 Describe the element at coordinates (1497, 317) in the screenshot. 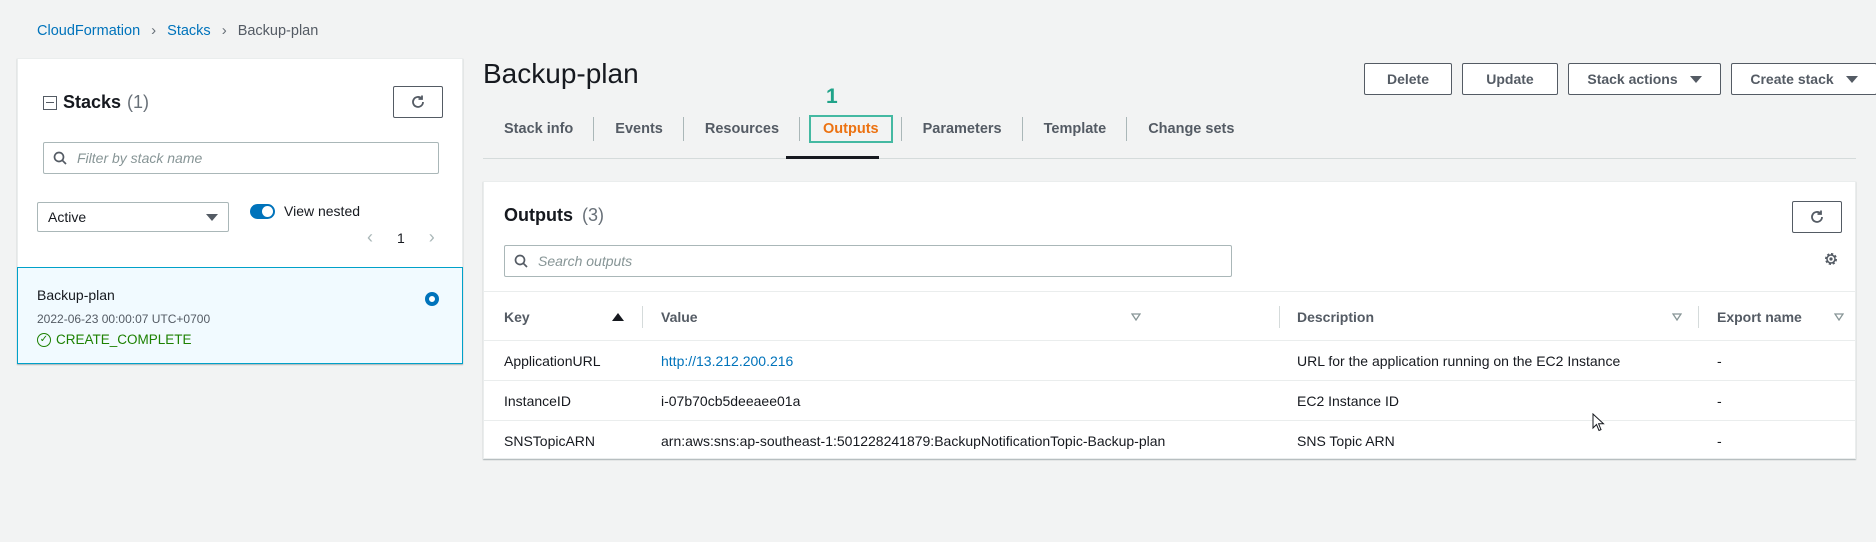

I see `column-header-description: Description` at that location.